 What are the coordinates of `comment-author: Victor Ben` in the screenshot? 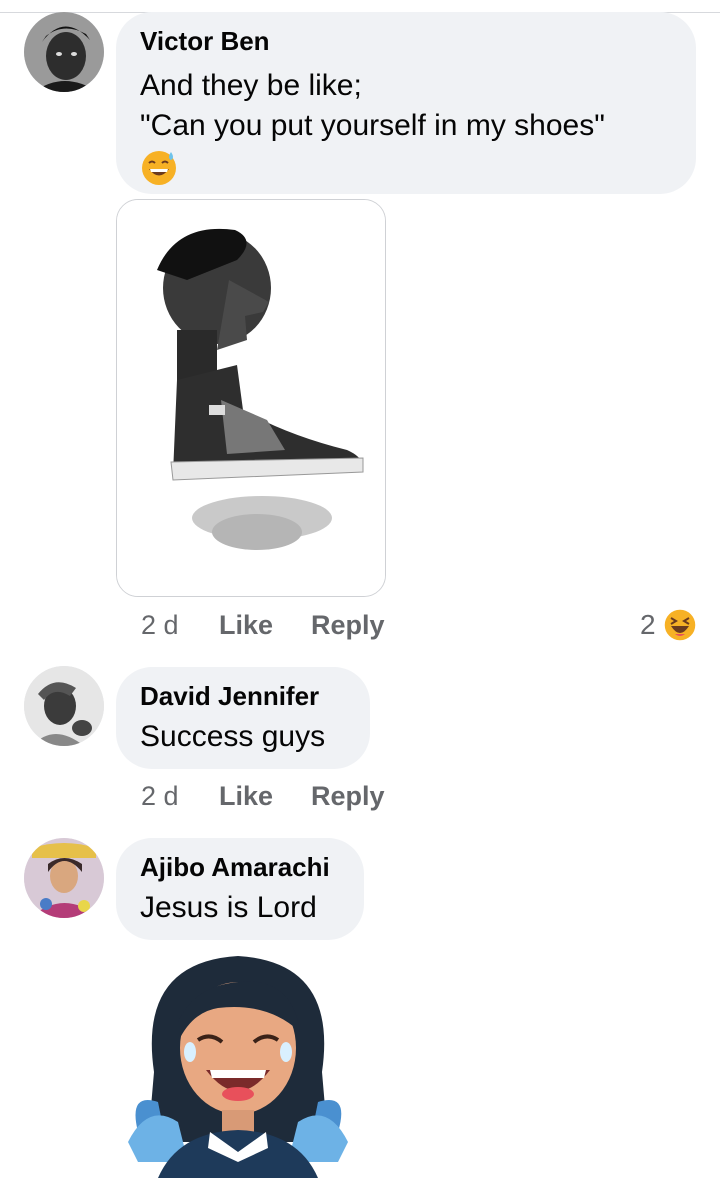 It's located at (406, 41).